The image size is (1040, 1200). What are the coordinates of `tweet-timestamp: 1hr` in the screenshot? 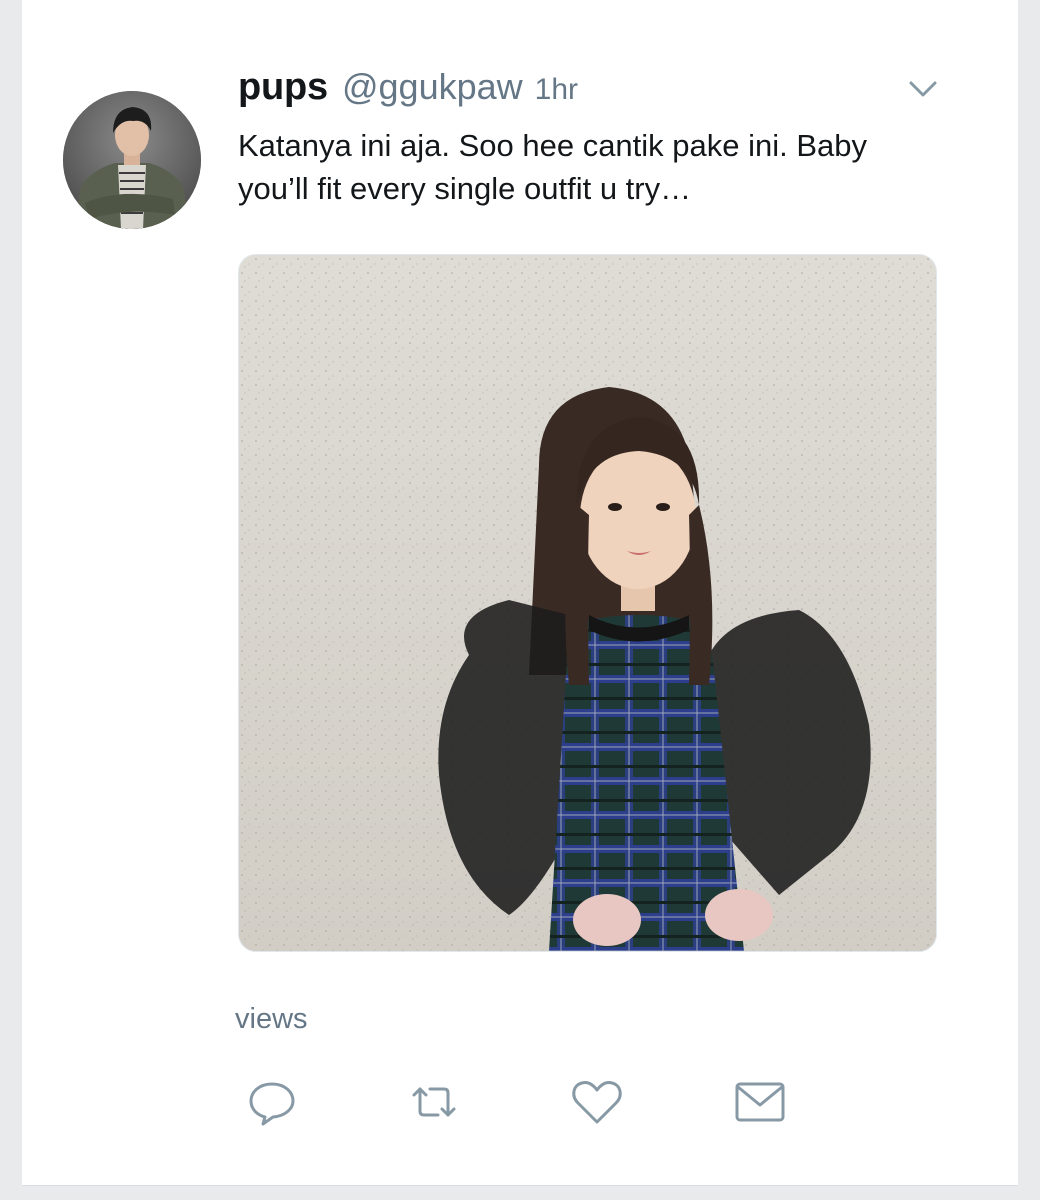 It's located at (556, 90).